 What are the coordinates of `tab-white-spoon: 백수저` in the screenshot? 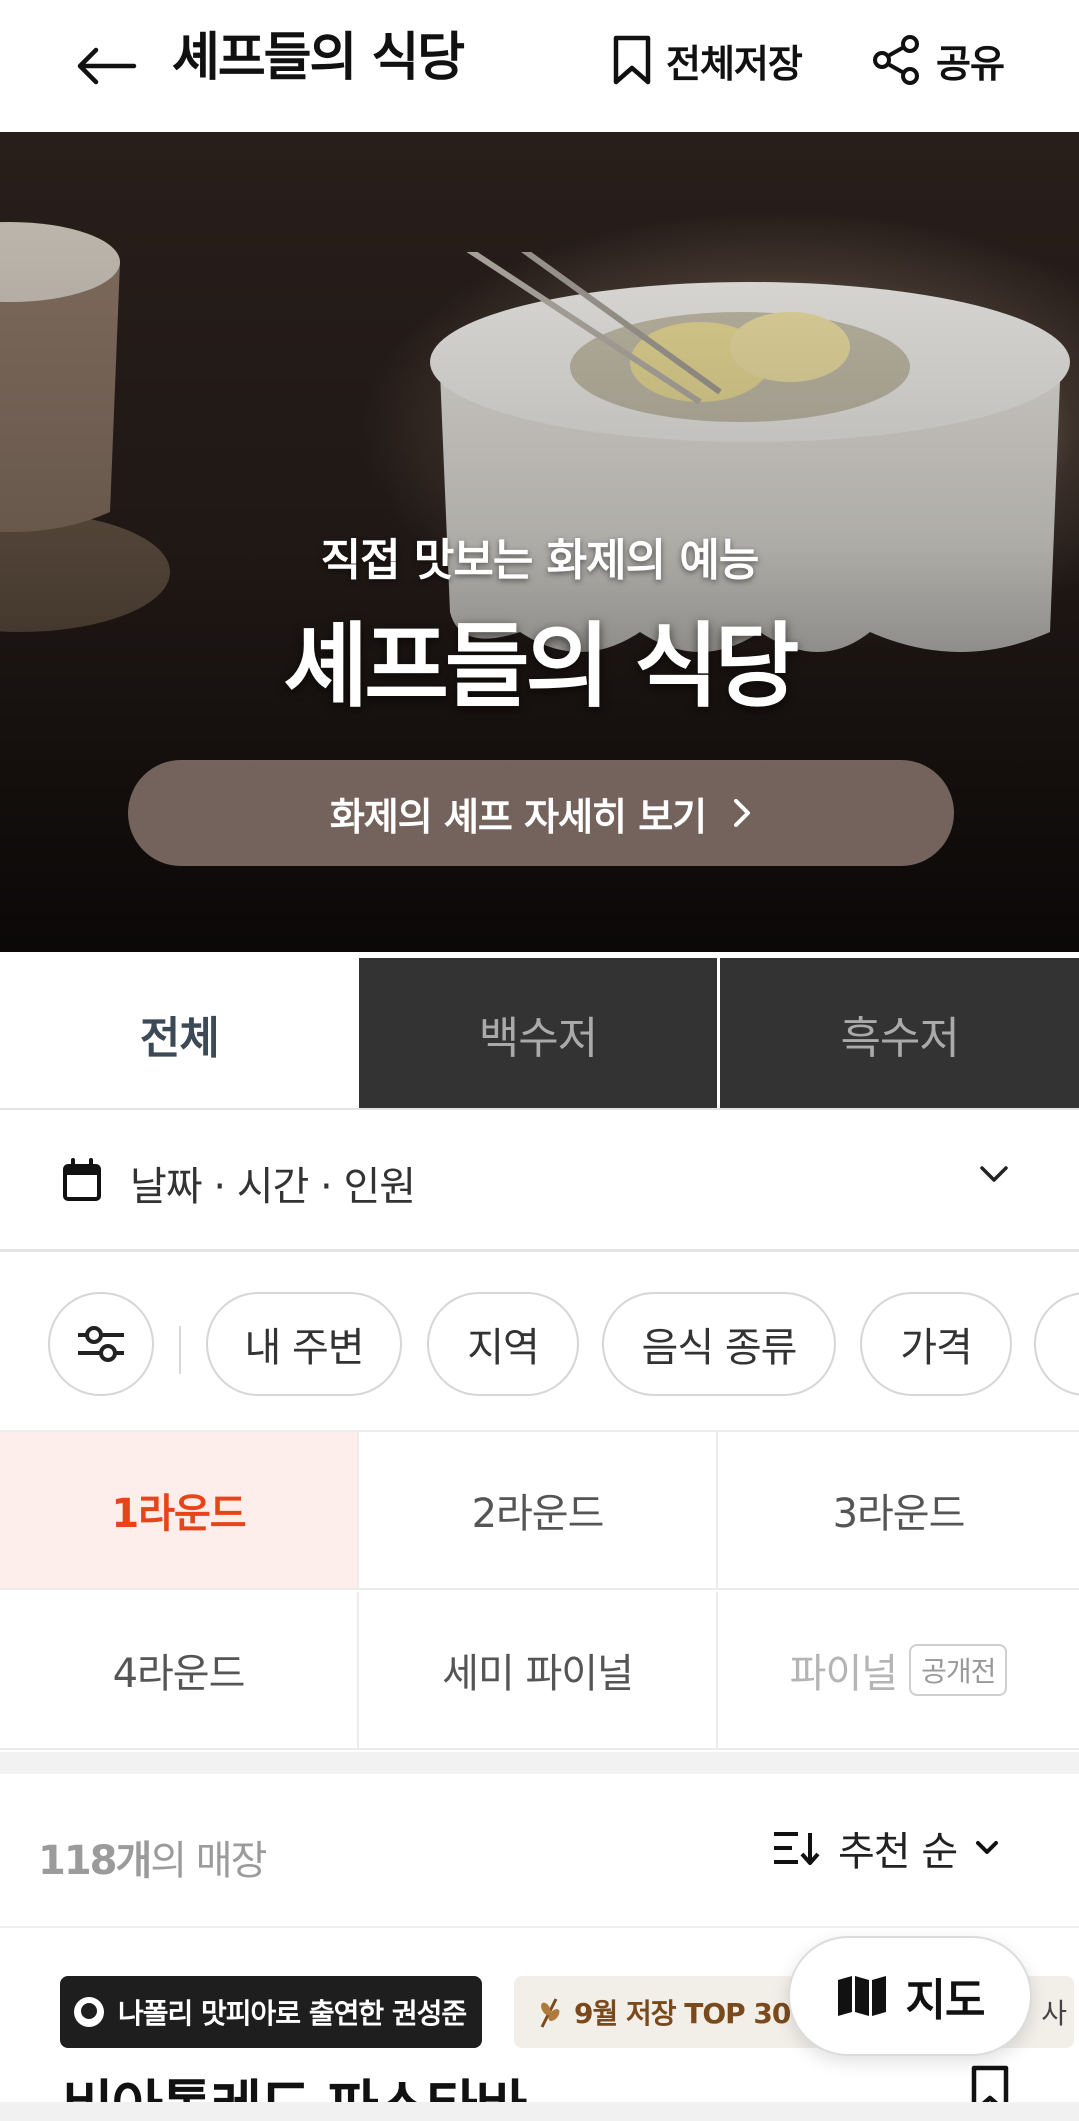 It's located at (538, 1031).